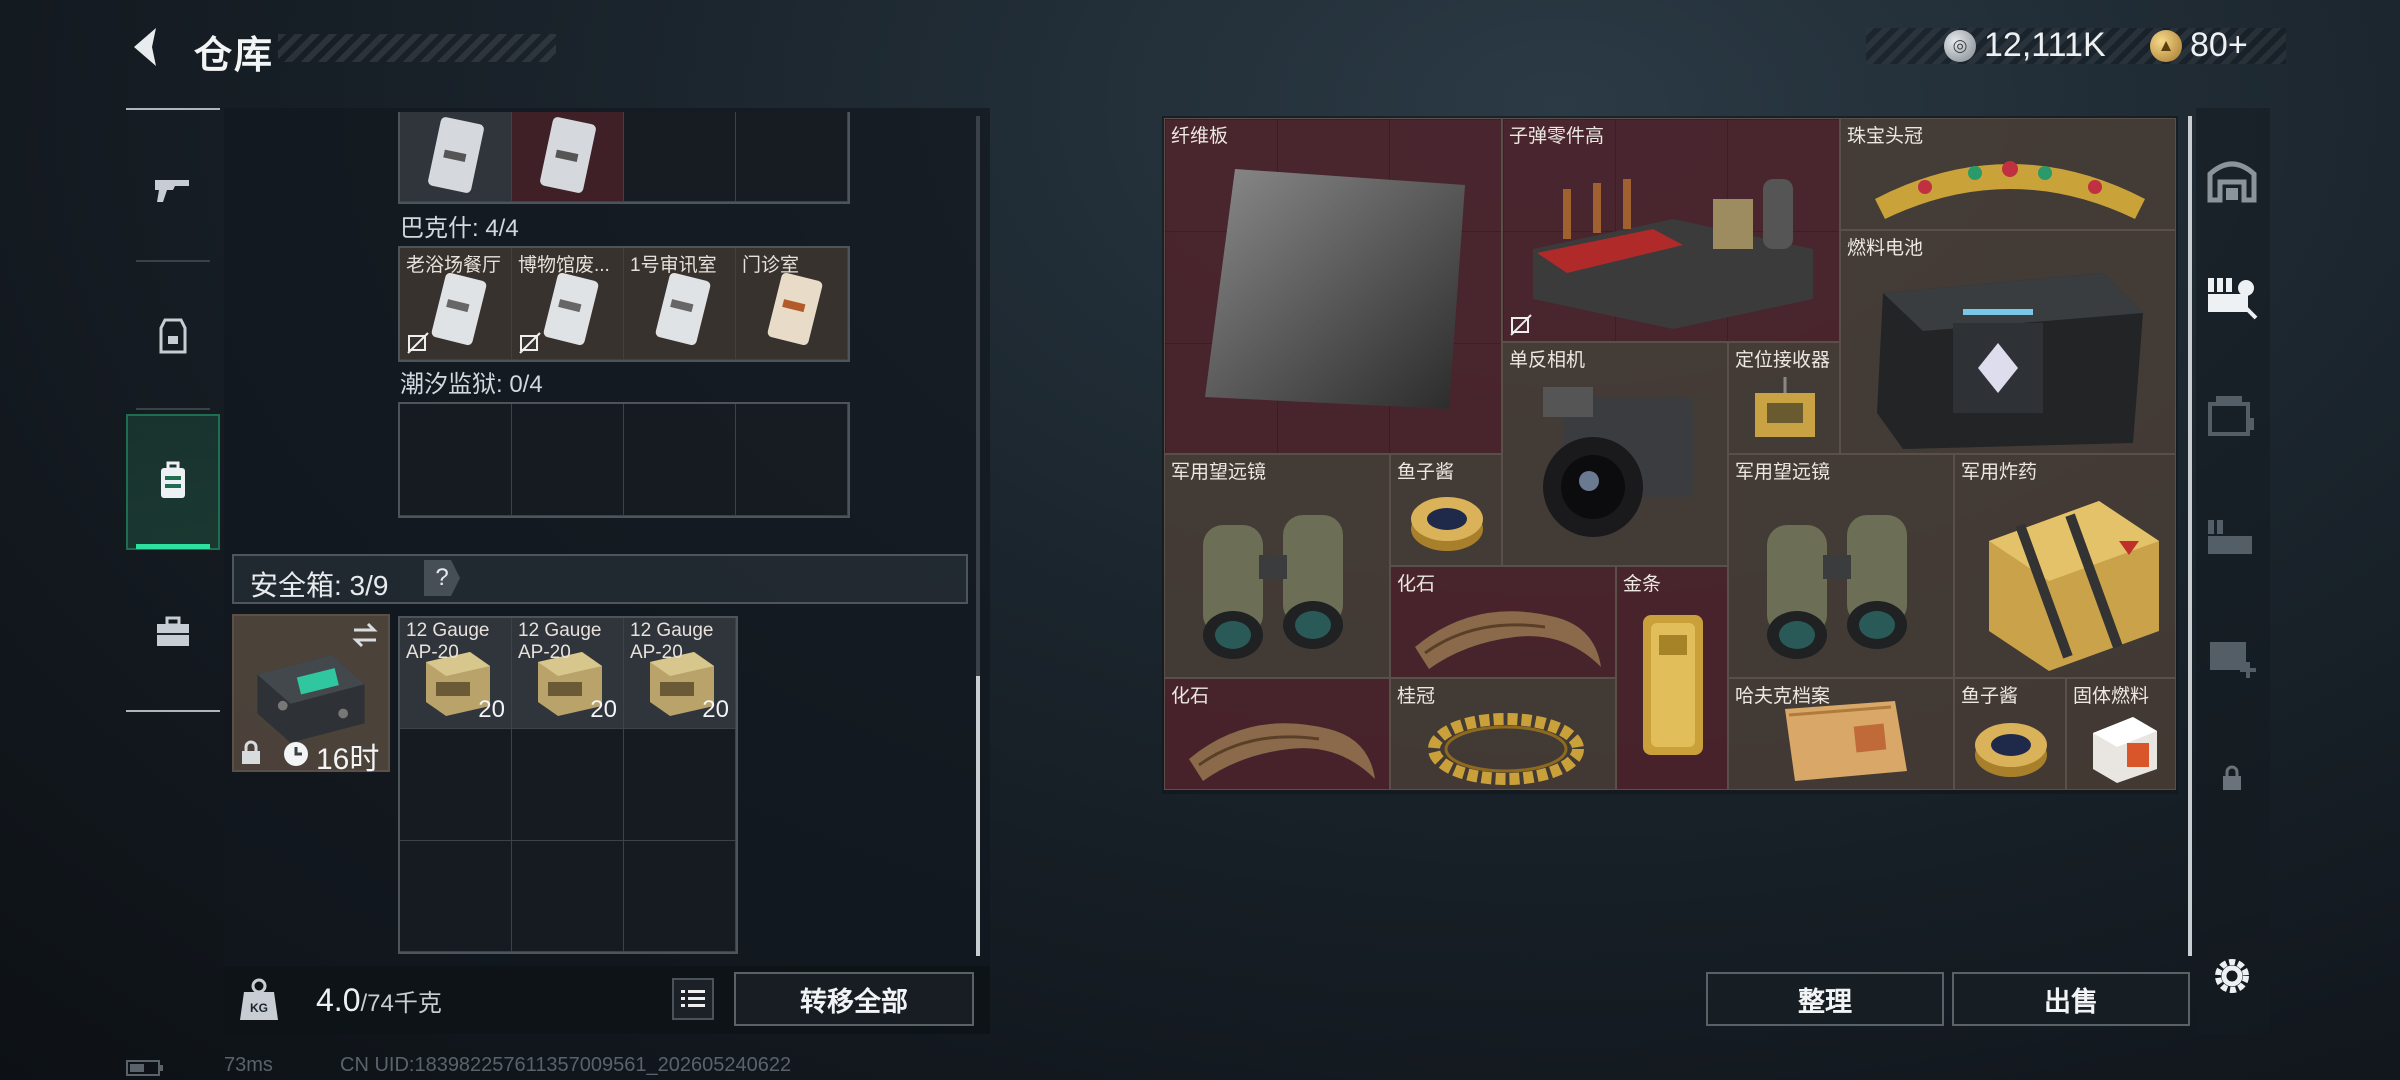 This screenshot has height=1080, width=2400. Describe the element at coordinates (173, 336) in the screenshot. I see `nav-armor` at that location.